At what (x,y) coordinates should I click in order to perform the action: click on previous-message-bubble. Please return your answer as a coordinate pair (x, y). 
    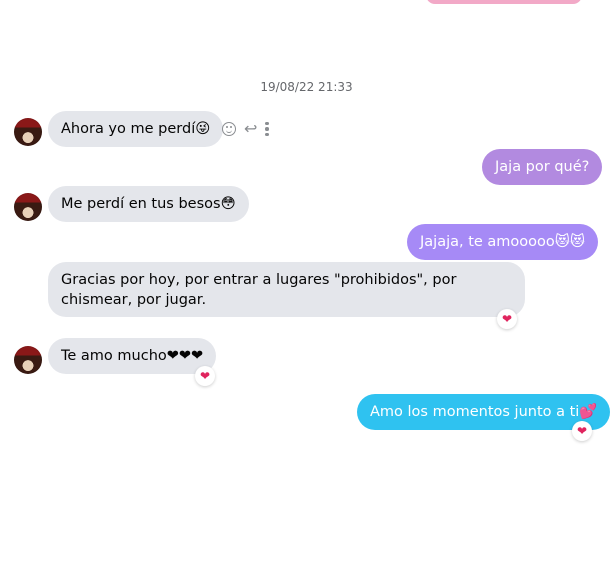
    Looking at the image, I should click on (504, 2).